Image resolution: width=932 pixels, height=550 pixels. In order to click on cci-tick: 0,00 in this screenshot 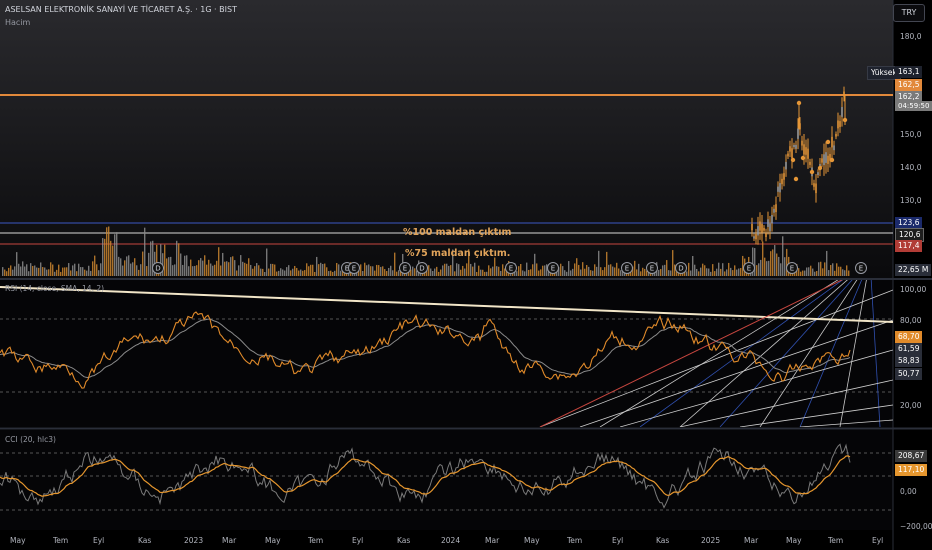, I will do `click(908, 491)`.